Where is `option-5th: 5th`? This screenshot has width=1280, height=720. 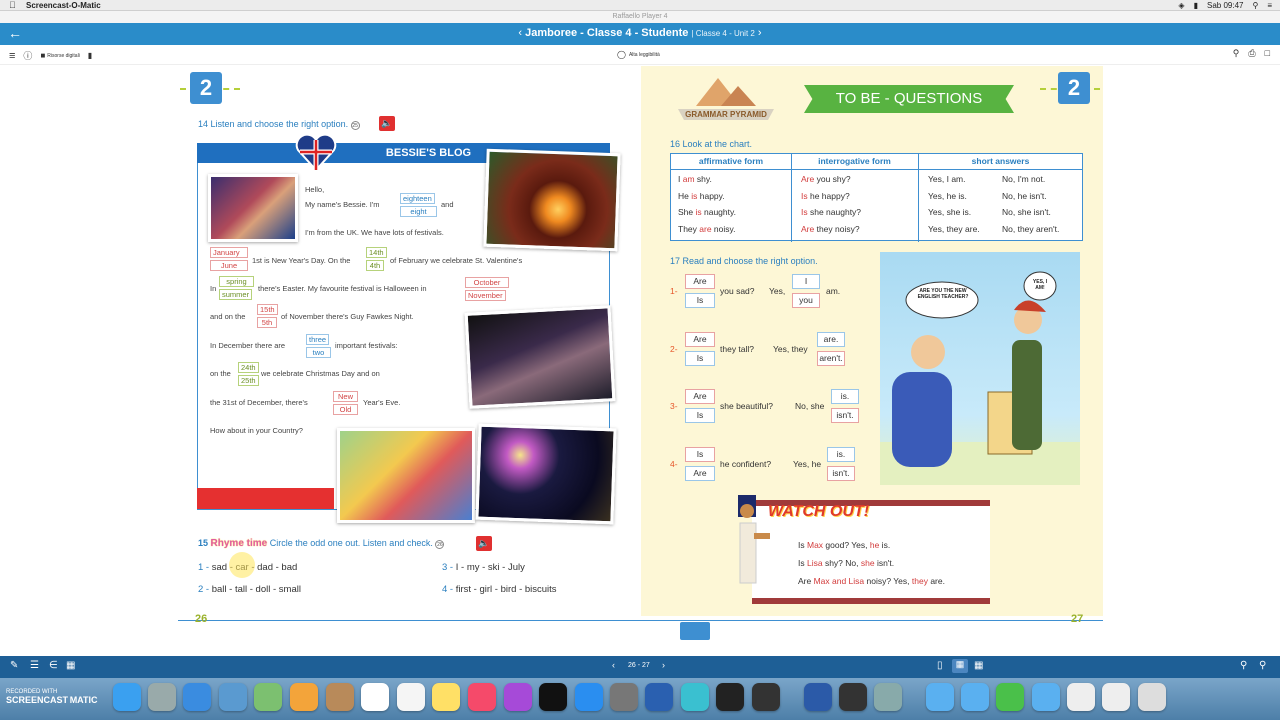 option-5th: 5th is located at coordinates (267, 322).